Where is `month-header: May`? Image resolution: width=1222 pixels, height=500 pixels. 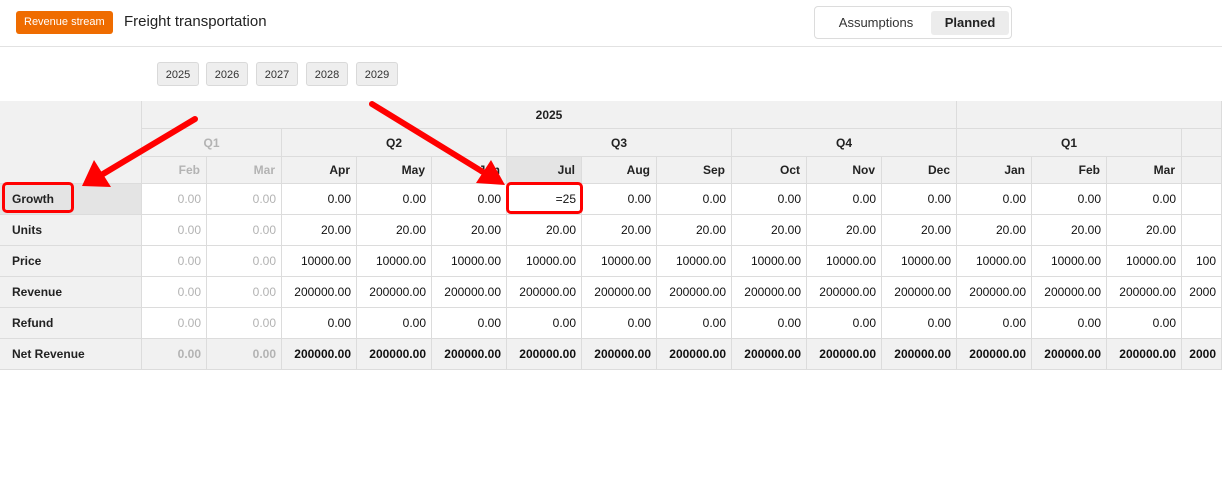 month-header: May is located at coordinates (394, 170).